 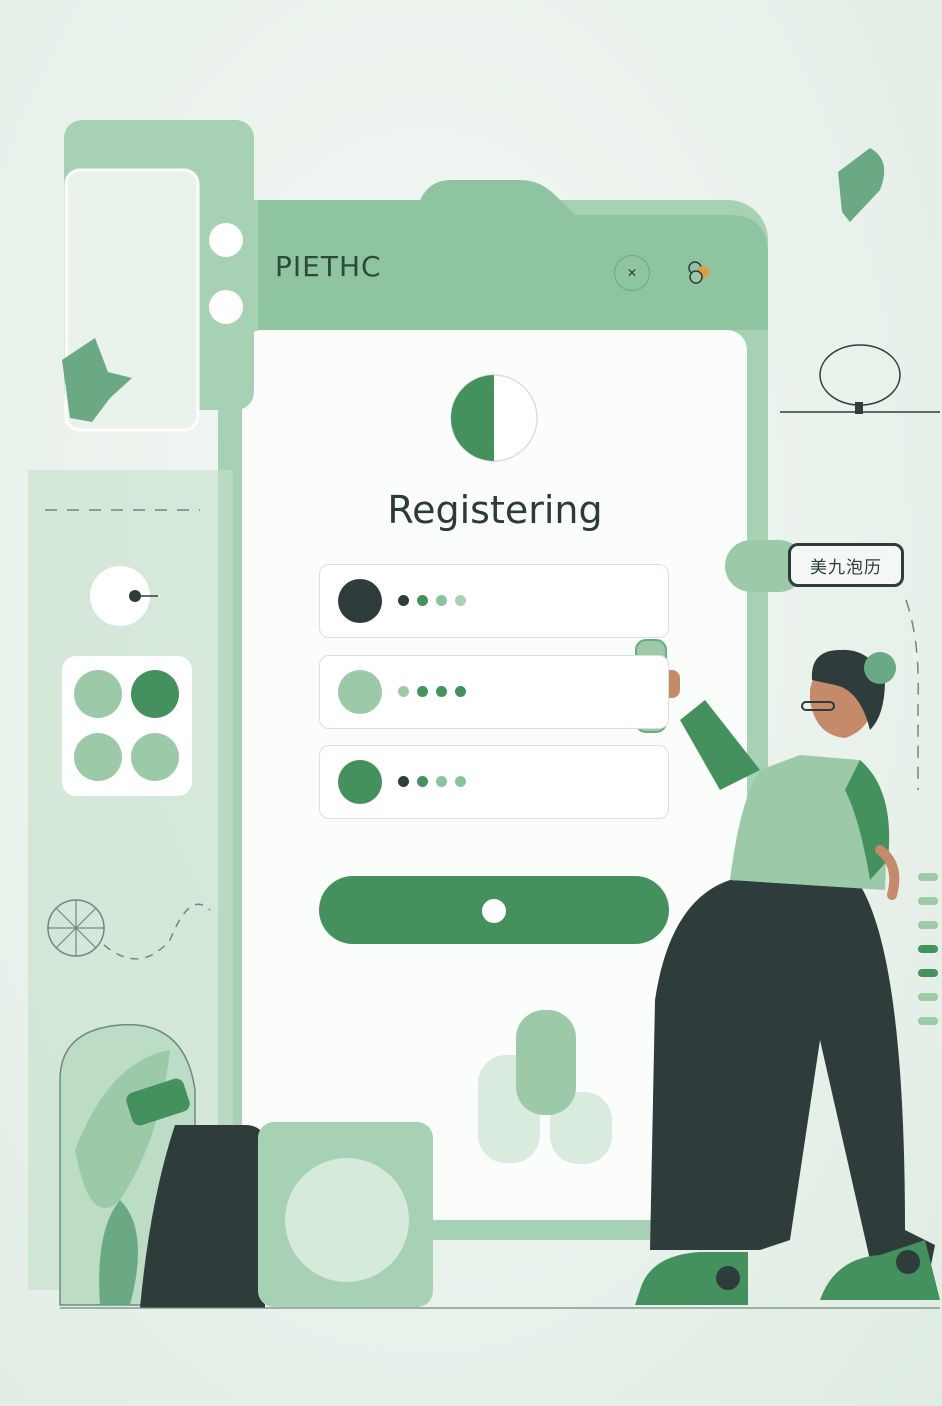 What do you see at coordinates (226, 307) in the screenshot?
I see `toggle-dot-bottom` at bounding box center [226, 307].